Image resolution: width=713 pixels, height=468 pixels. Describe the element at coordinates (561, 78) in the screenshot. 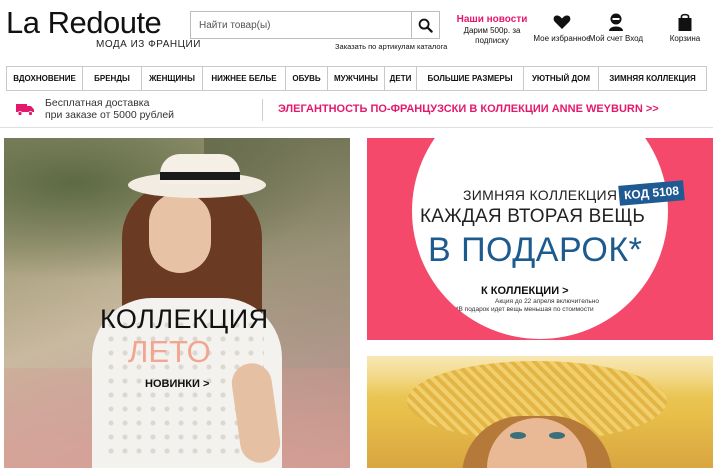

I see `nav-item-home: УЮТНЫЙ ДОМ` at that location.